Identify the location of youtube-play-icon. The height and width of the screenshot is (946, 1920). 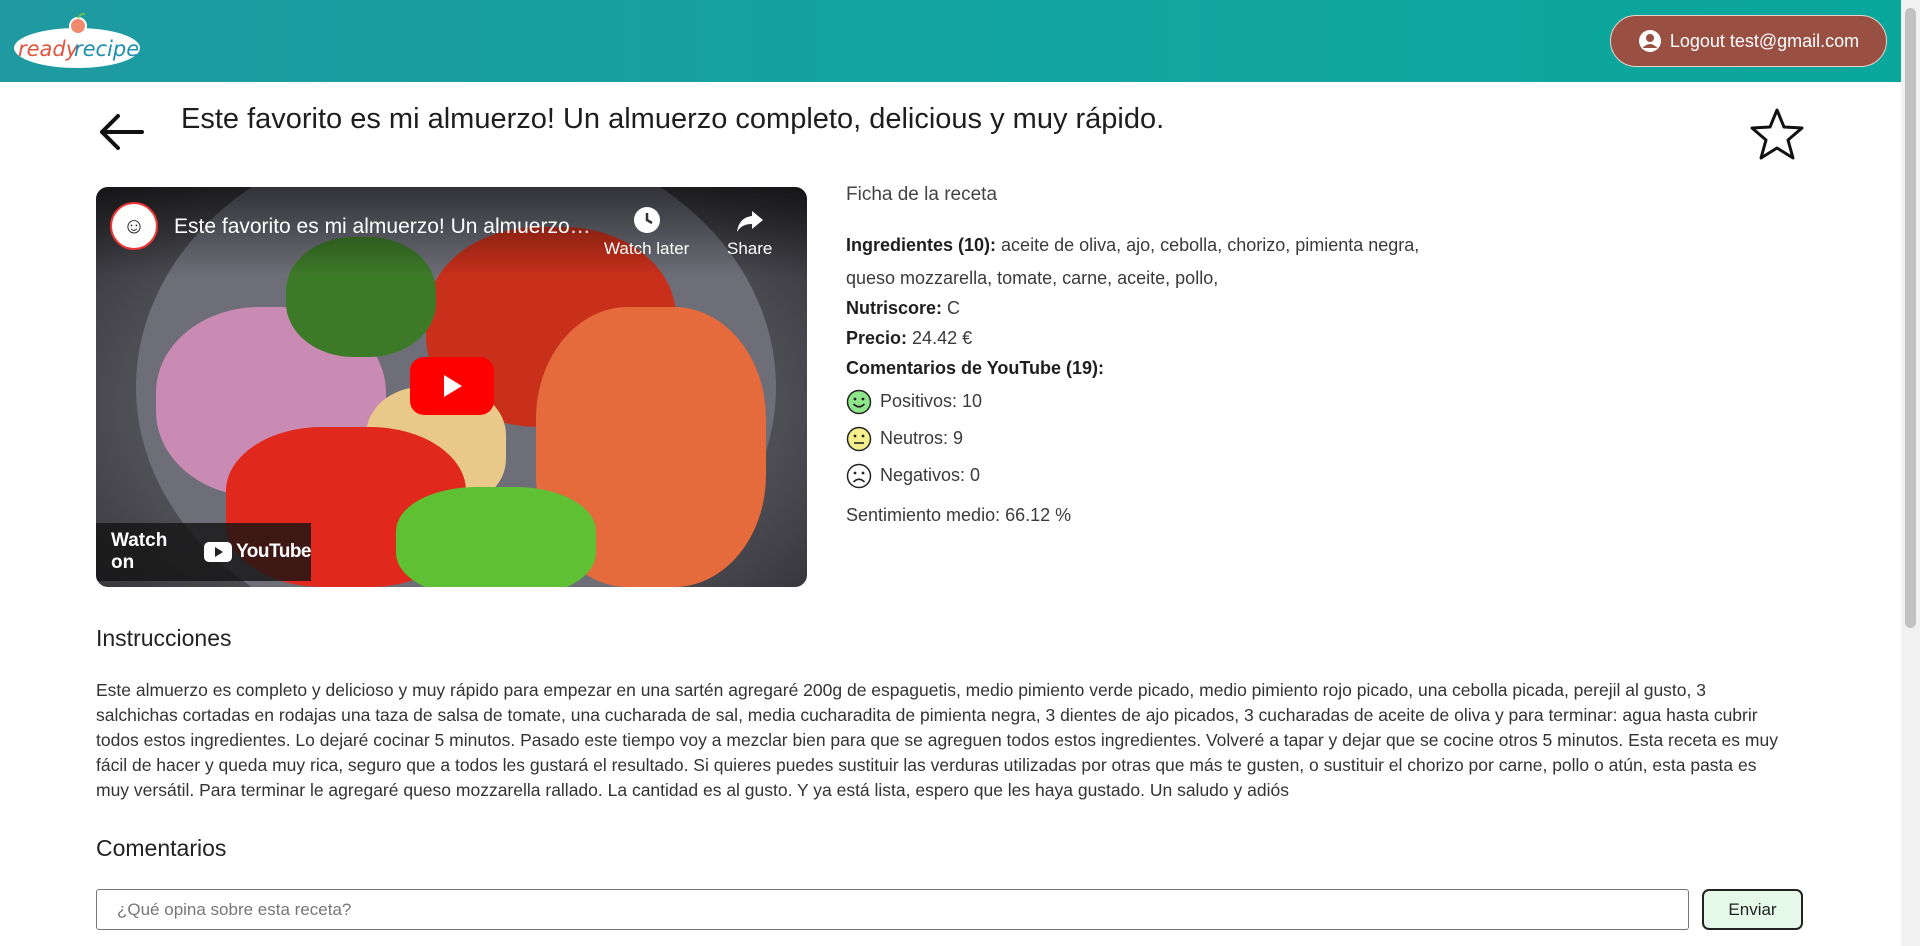
(218, 552).